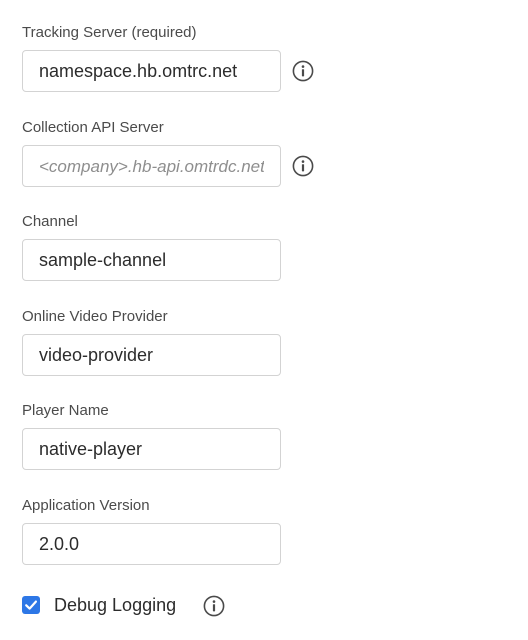 This screenshot has width=528, height=640. I want to click on checkmark-icon, so click(31, 605).